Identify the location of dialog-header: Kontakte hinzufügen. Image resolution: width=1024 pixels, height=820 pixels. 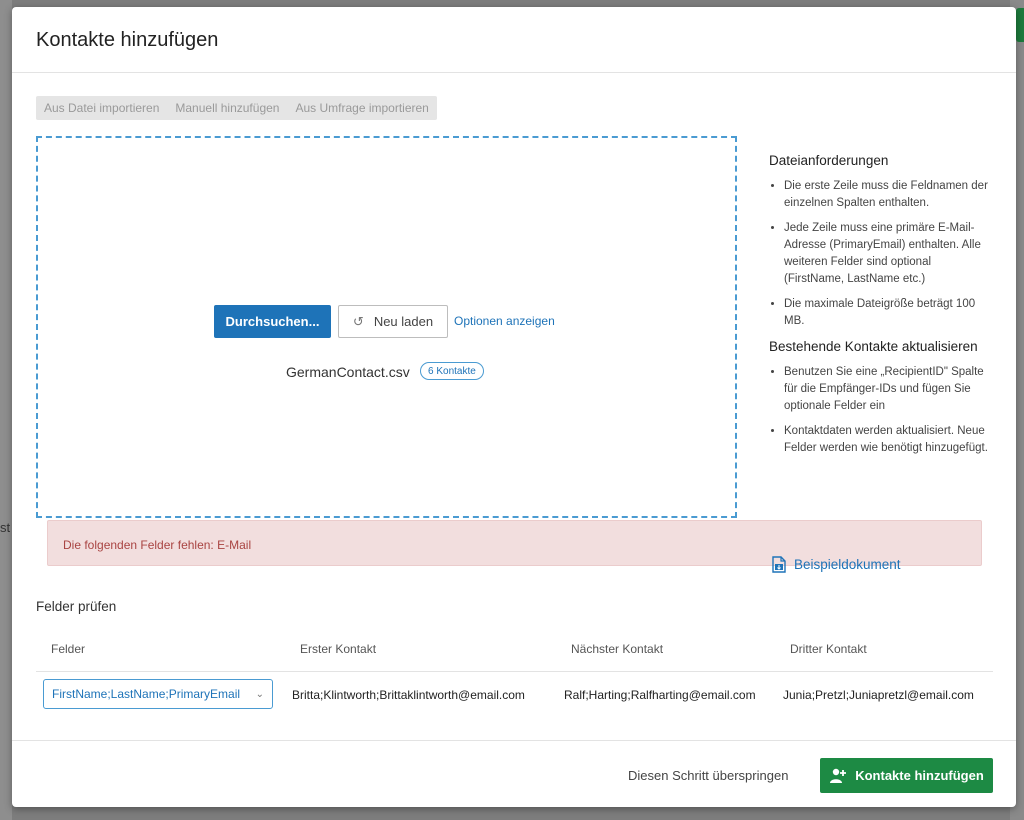
(514, 40).